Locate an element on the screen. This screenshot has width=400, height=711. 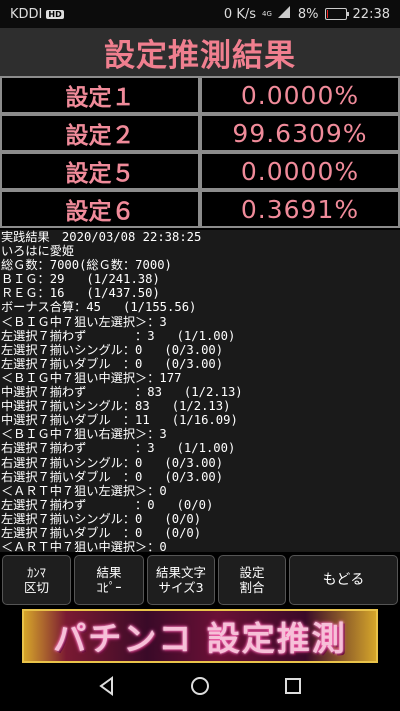
log-line: 左選択７揃わず ：0 (0/0) is located at coordinates (107, 504).